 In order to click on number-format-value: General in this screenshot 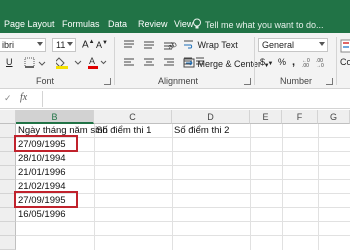, I will do `click(278, 45)`.